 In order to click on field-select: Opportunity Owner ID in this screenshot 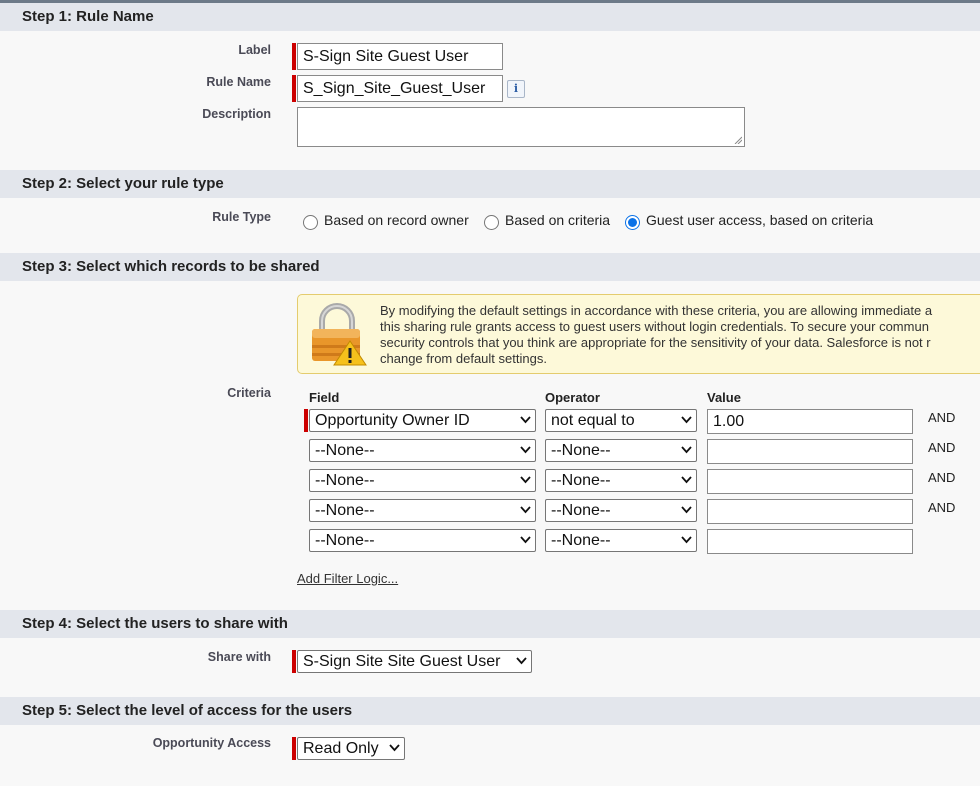, I will do `click(422, 420)`.